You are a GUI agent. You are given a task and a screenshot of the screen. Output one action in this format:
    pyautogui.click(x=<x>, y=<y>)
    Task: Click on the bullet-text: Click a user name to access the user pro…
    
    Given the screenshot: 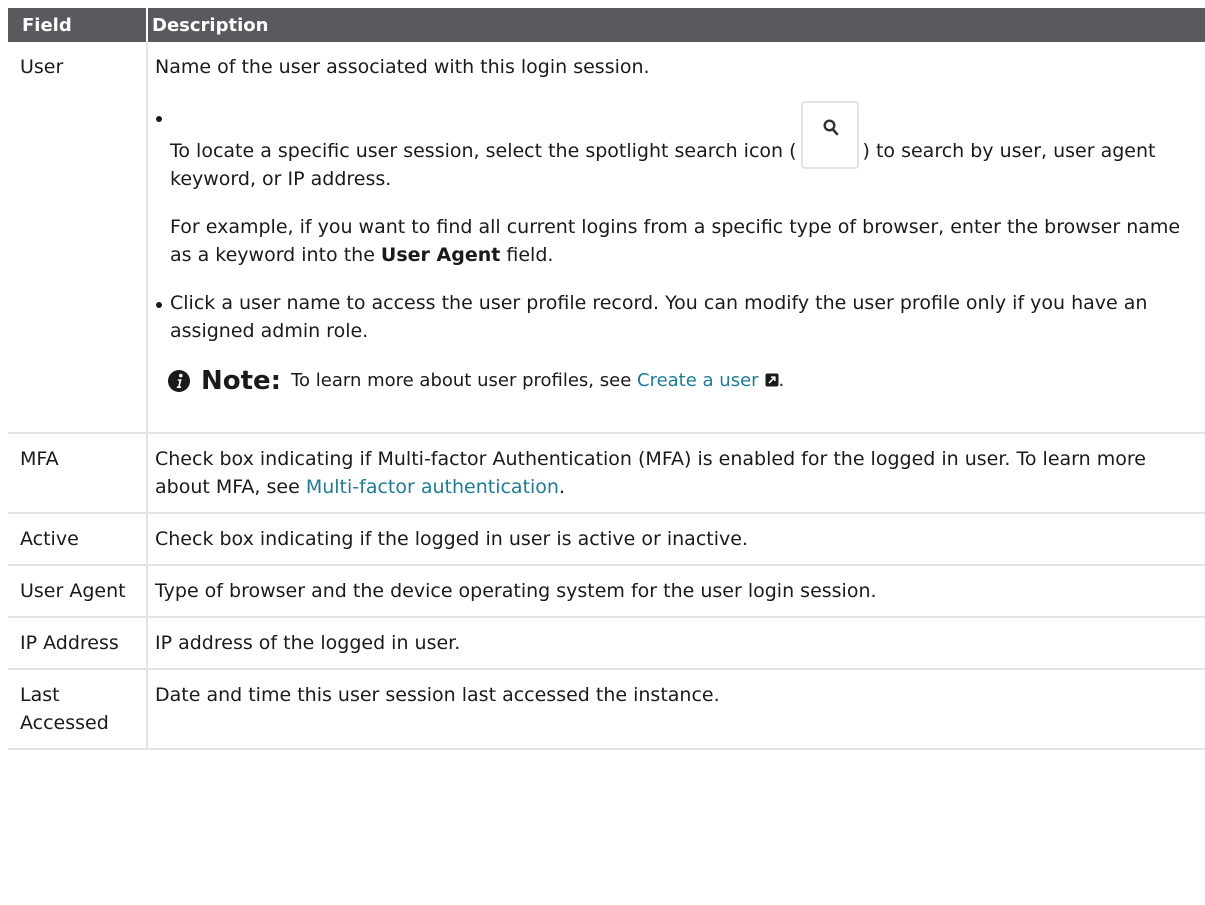 What is the action you would take?
    pyautogui.click(x=659, y=317)
    